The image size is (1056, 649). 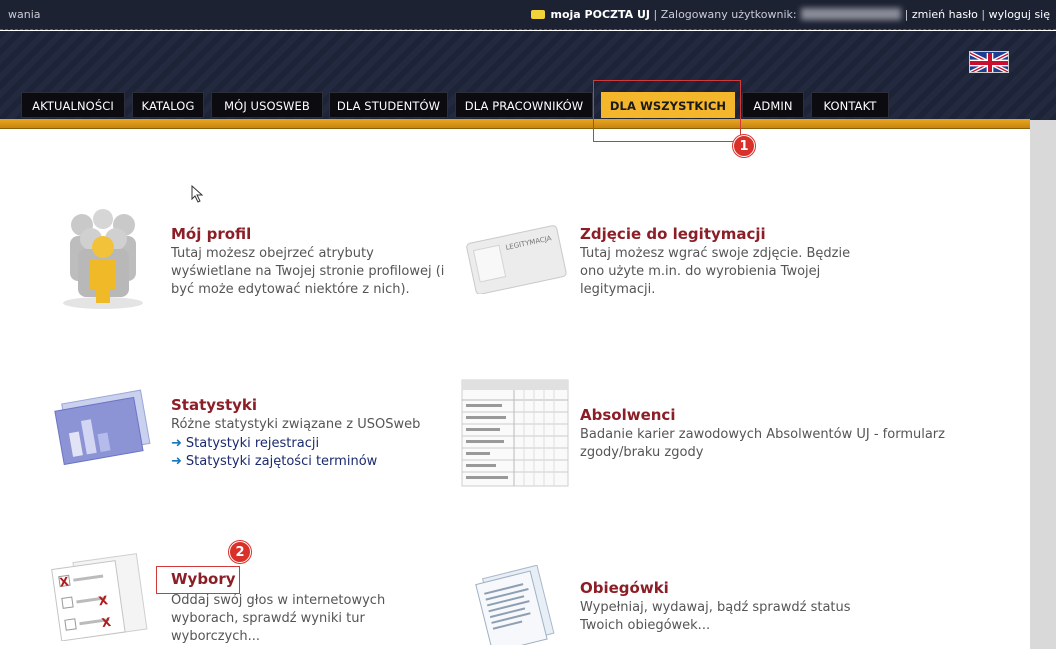 I want to click on change-password-link: zmień hasło, so click(x=945, y=14).